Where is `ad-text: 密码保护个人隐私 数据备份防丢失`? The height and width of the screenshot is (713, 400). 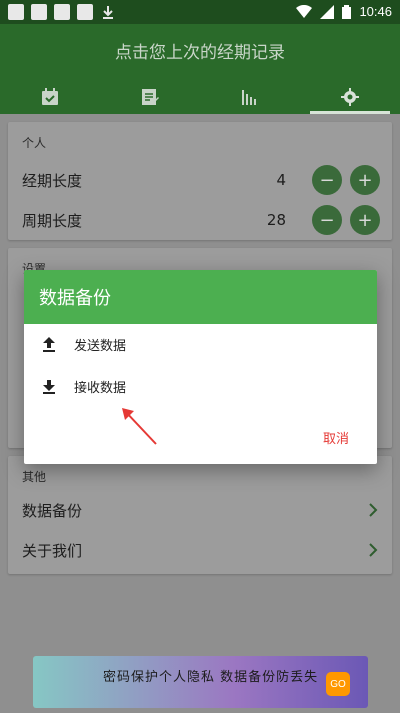
ad-text: 密码保护个人隐私 数据备份防丢失 is located at coordinates (211, 677).